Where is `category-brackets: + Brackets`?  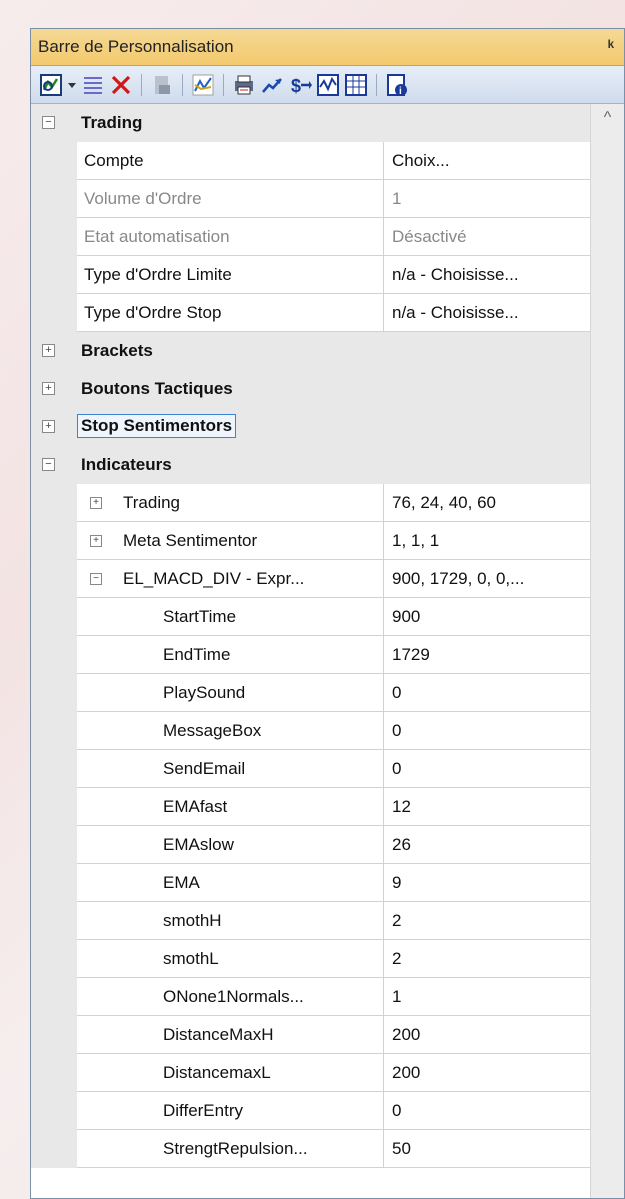
category-brackets: + Brackets is located at coordinates (311, 351).